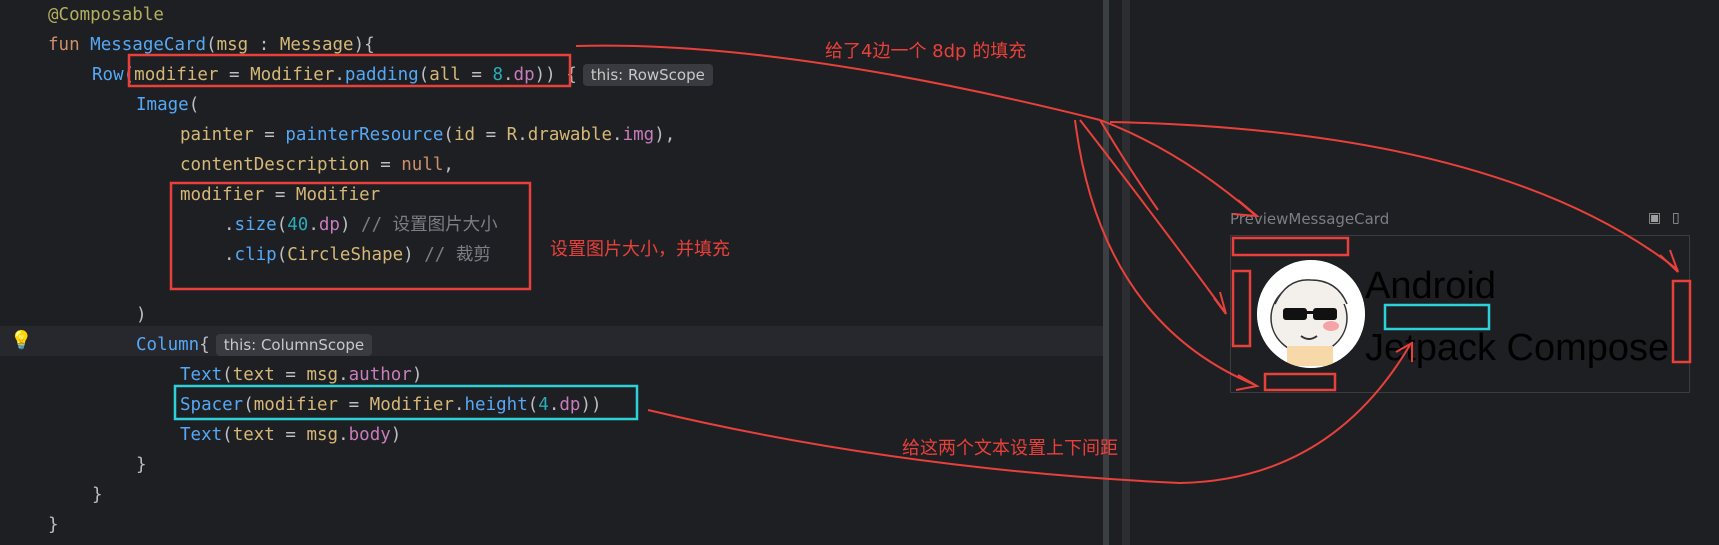 The image size is (1719, 545). What do you see at coordinates (294, 345) in the screenshot?
I see `inlay-hint: this: ColumnScope` at bounding box center [294, 345].